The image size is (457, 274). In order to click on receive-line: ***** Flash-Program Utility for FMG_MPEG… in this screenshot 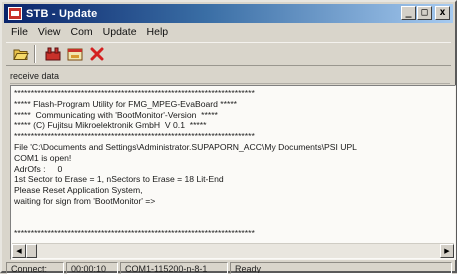, I will do `click(126, 103)`.